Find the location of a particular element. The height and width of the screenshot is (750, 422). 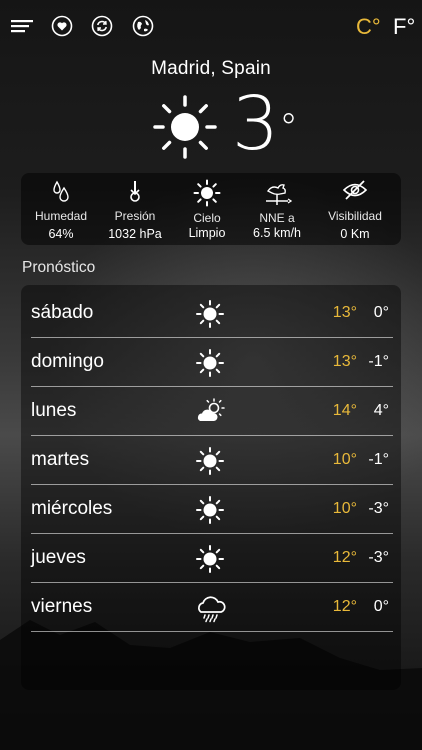

temperature-value: 3 is located at coordinates (256, 124).